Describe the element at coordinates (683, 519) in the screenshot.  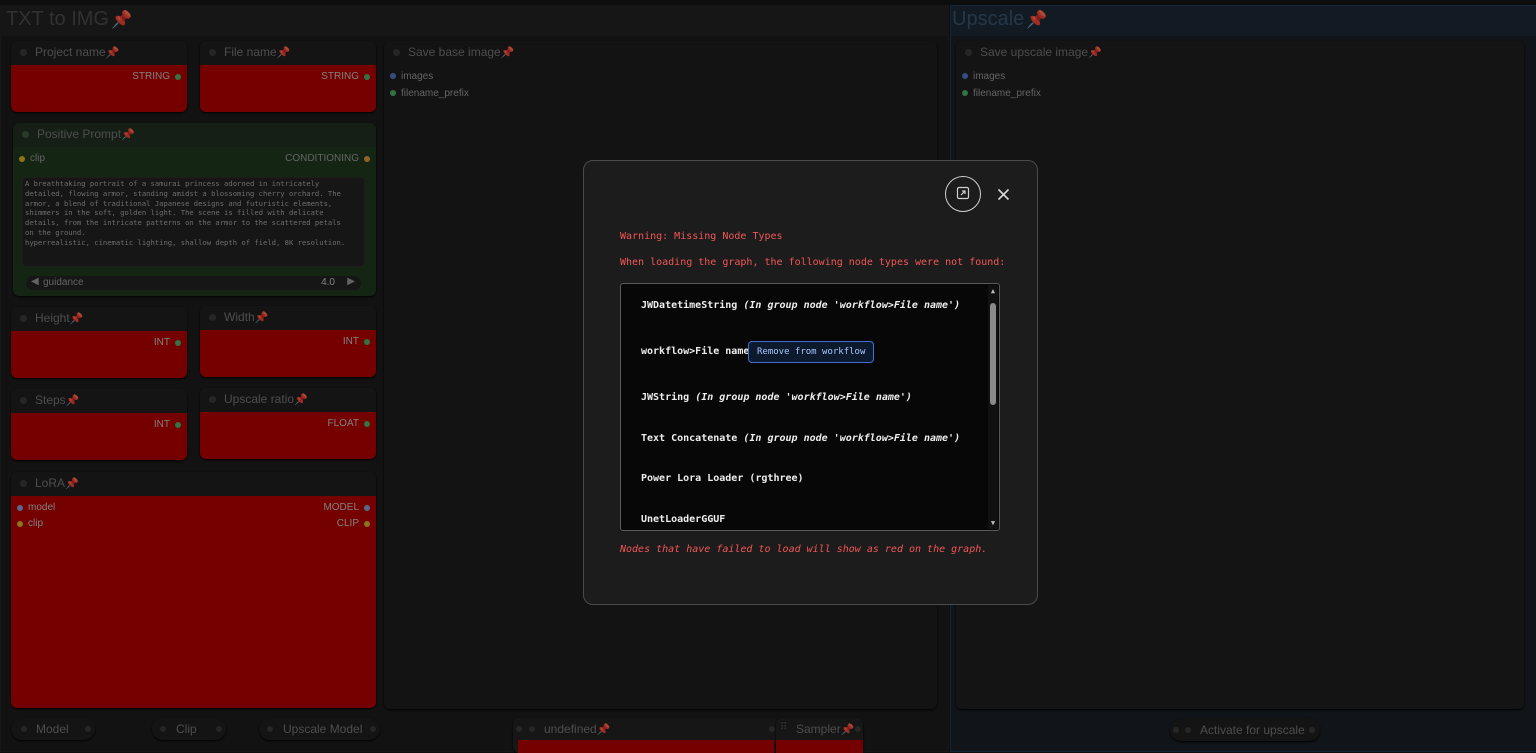
I see `list-item: UnetLoaderGGUF` at that location.